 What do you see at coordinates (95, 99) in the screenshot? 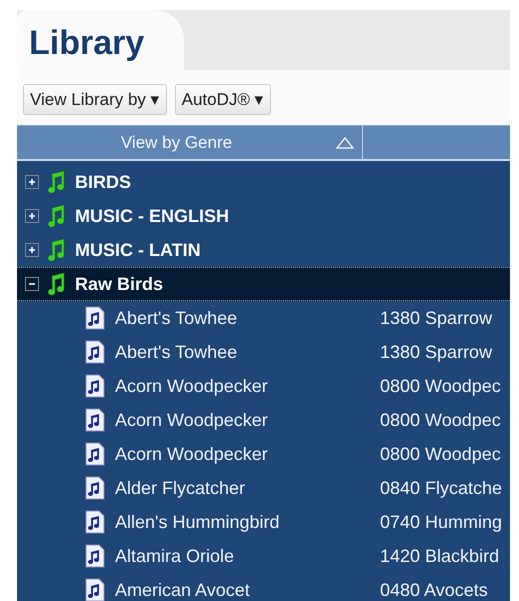
I see `dropdown-button: View Library by ▾` at bounding box center [95, 99].